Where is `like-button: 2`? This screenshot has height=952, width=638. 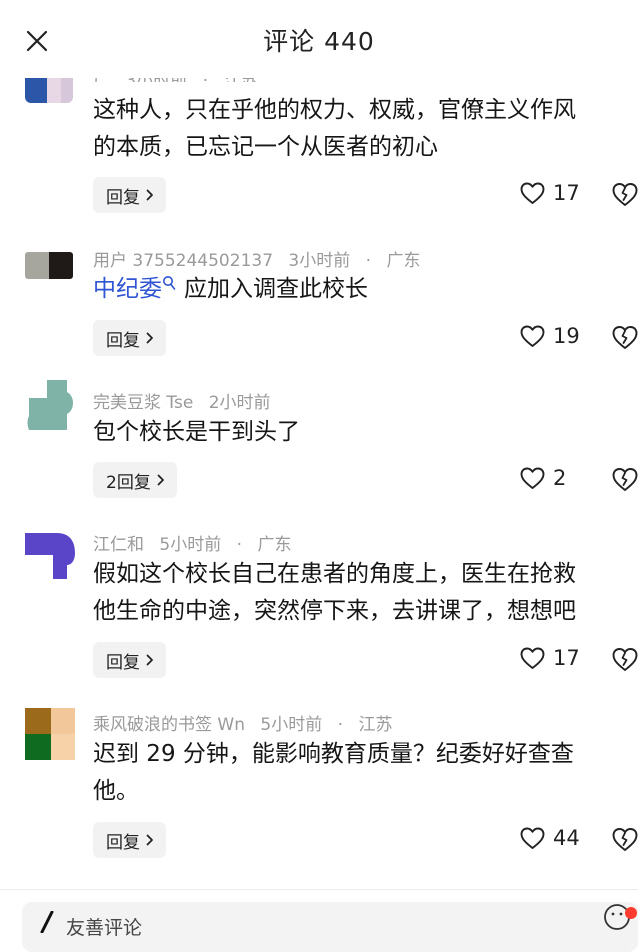
like-button: 2 is located at coordinates (543, 478).